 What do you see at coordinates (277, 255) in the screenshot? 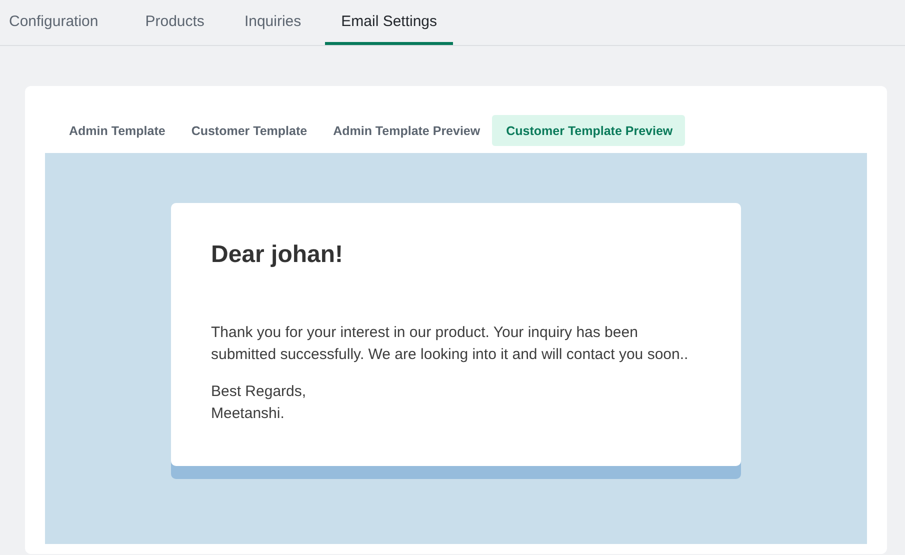
I see `email-greeting: Dear johan!` at bounding box center [277, 255].